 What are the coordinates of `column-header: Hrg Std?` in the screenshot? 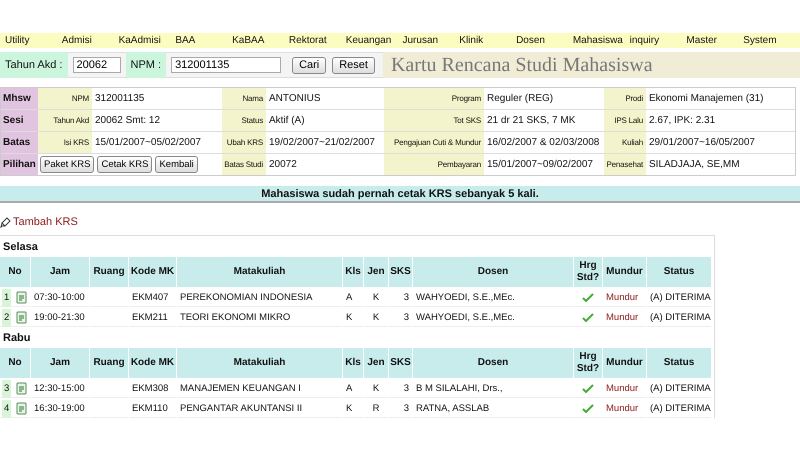 It's located at (588, 363).